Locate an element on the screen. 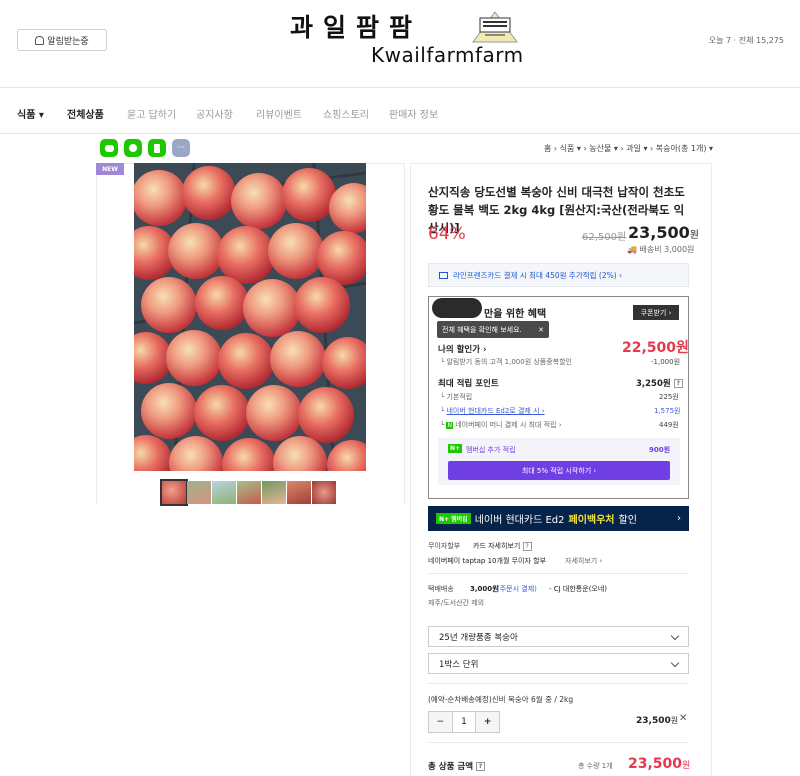  total-price-value: 23,500 is located at coordinates (655, 764).